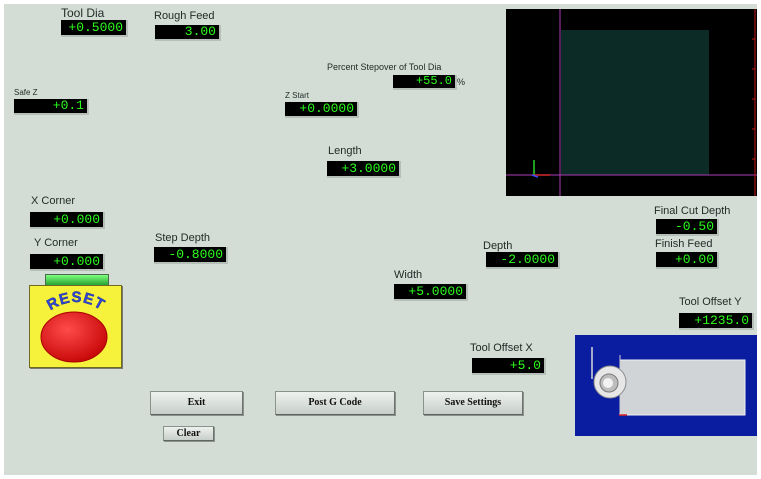 Image resolution: width=761 pixels, height=479 pixels. Describe the element at coordinates (196, 403) in the screenshot. I see `exit-button: Exit` at that location.